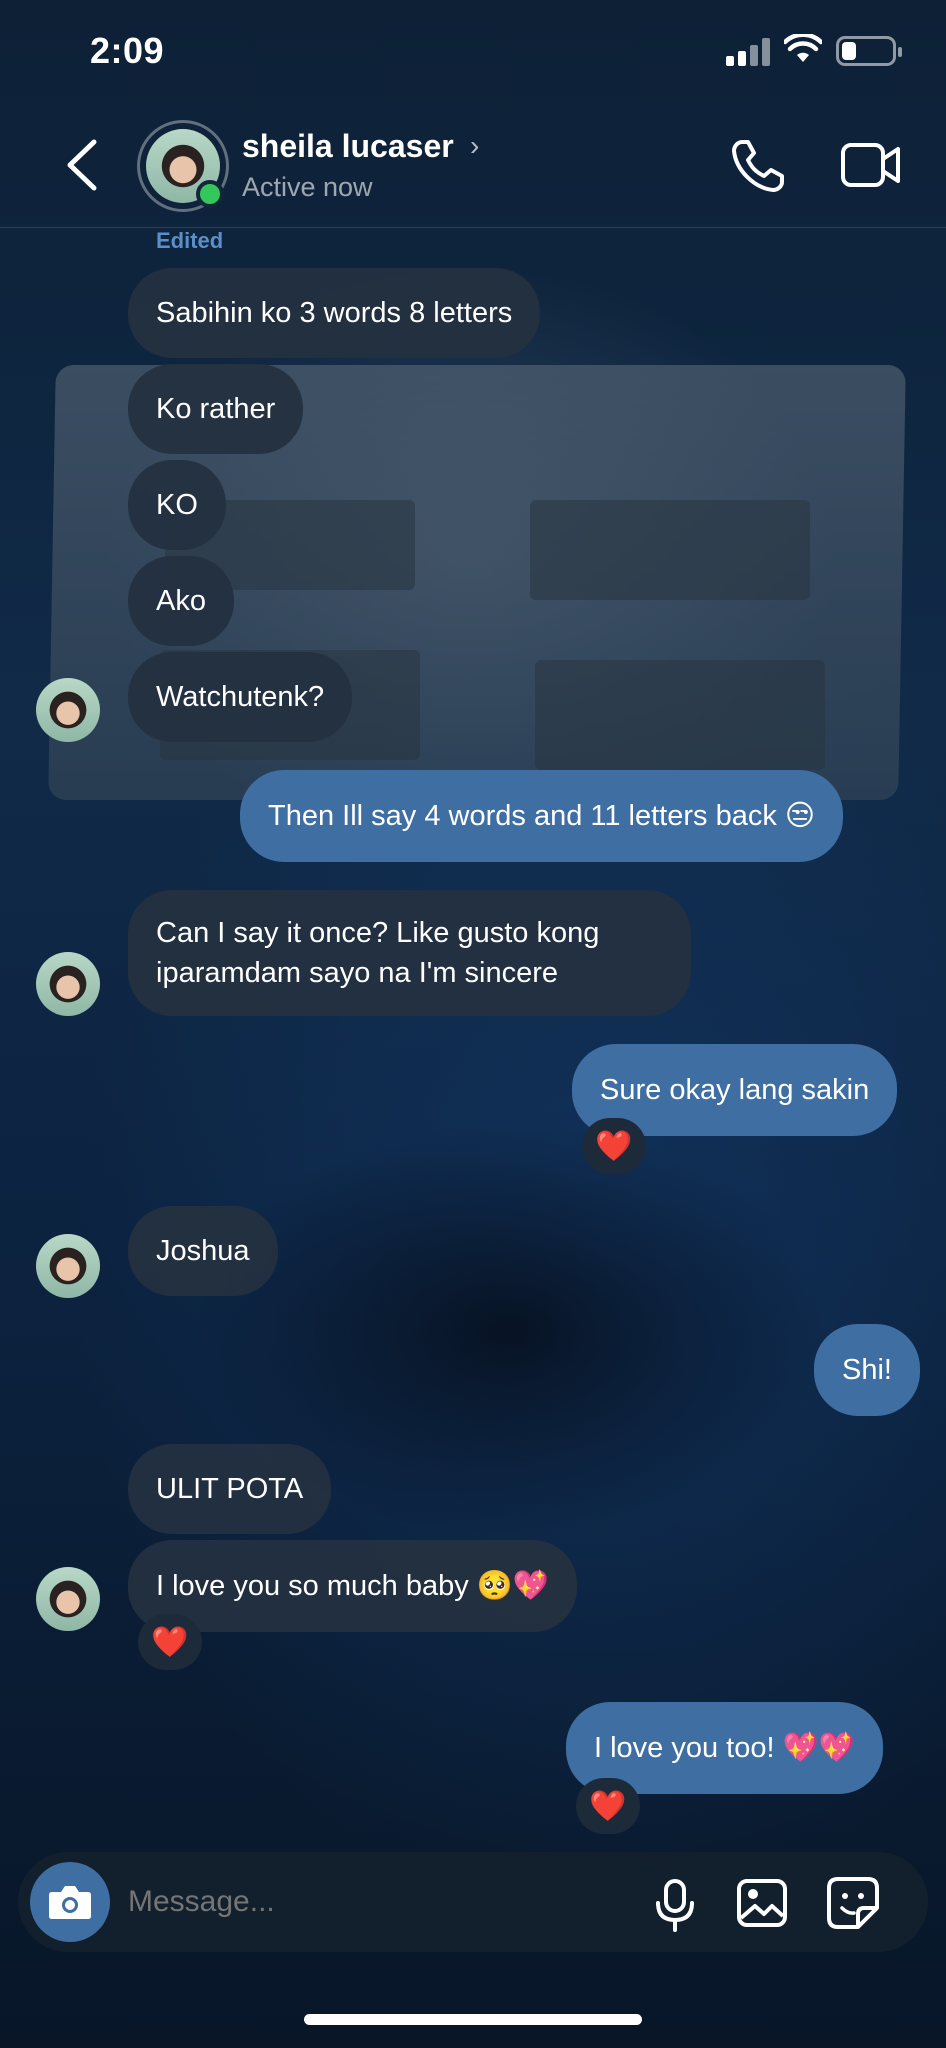 This screenshot has height=2048, width=946. What do you see at coordinates (348, 146) in the screenshot?
I see `contact-name: sheila lucaser` at bounding box center [348, 146].